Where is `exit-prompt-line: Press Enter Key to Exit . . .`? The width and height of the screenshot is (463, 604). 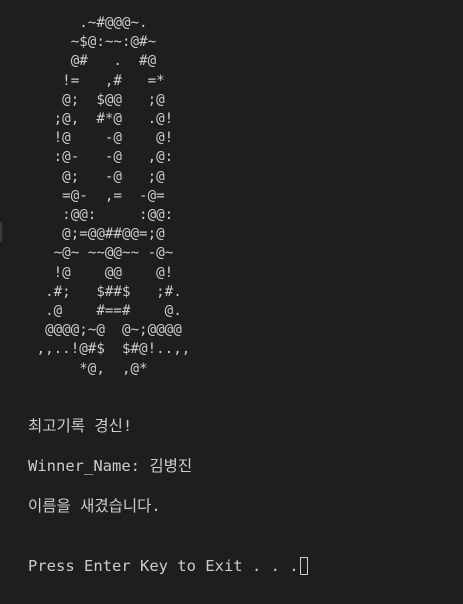 exit-prompt-line: Press Enter Key to Exit . . . is located at coordinates (168, 566).